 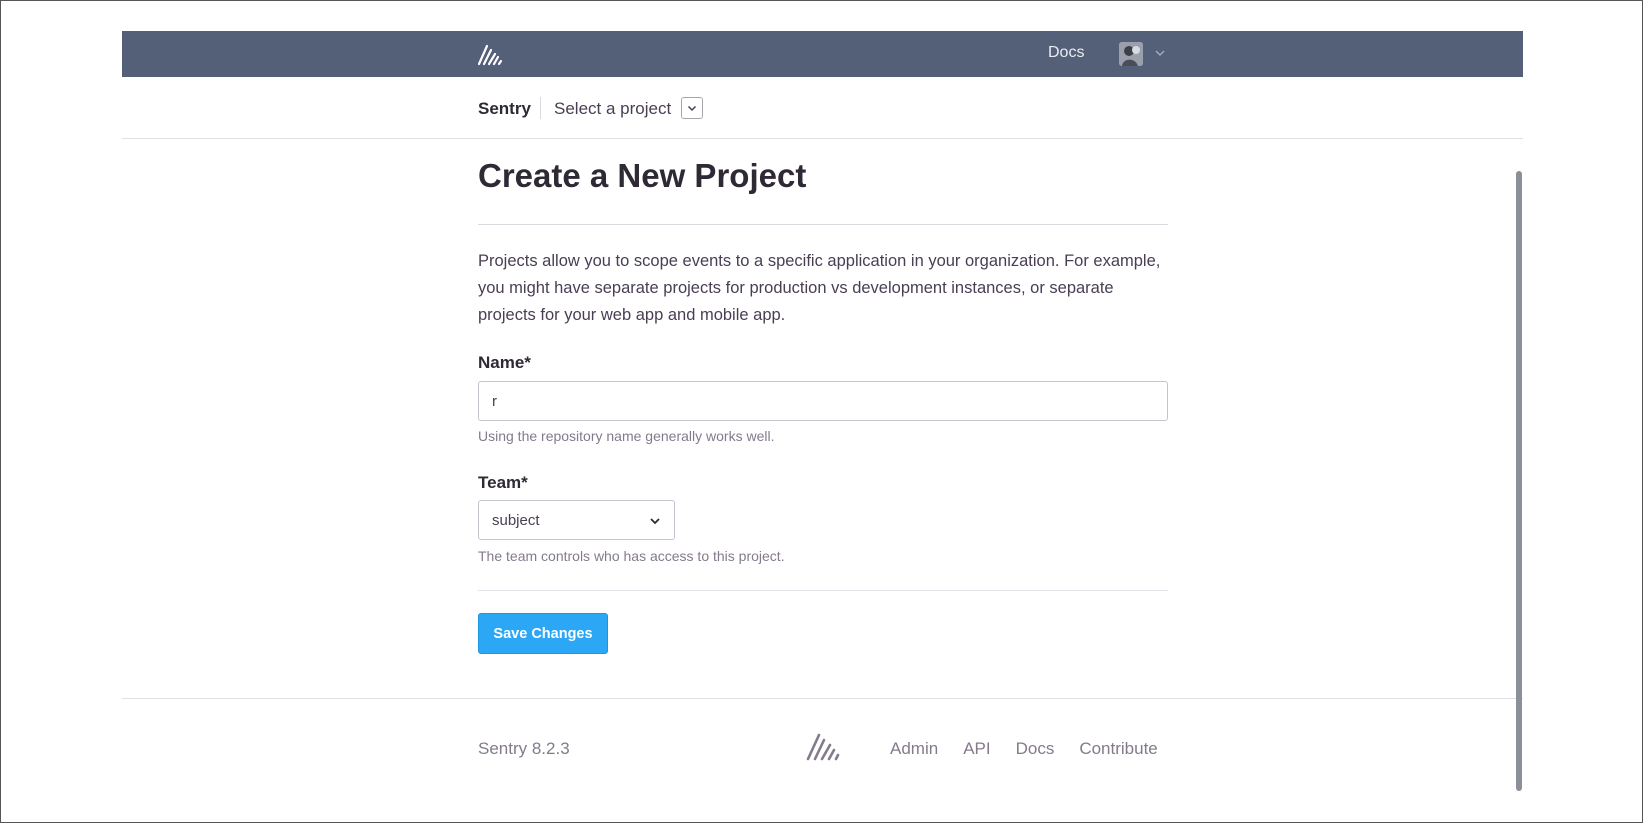 I want to click on breadcrumb-divider, so click(x=540, y=108).